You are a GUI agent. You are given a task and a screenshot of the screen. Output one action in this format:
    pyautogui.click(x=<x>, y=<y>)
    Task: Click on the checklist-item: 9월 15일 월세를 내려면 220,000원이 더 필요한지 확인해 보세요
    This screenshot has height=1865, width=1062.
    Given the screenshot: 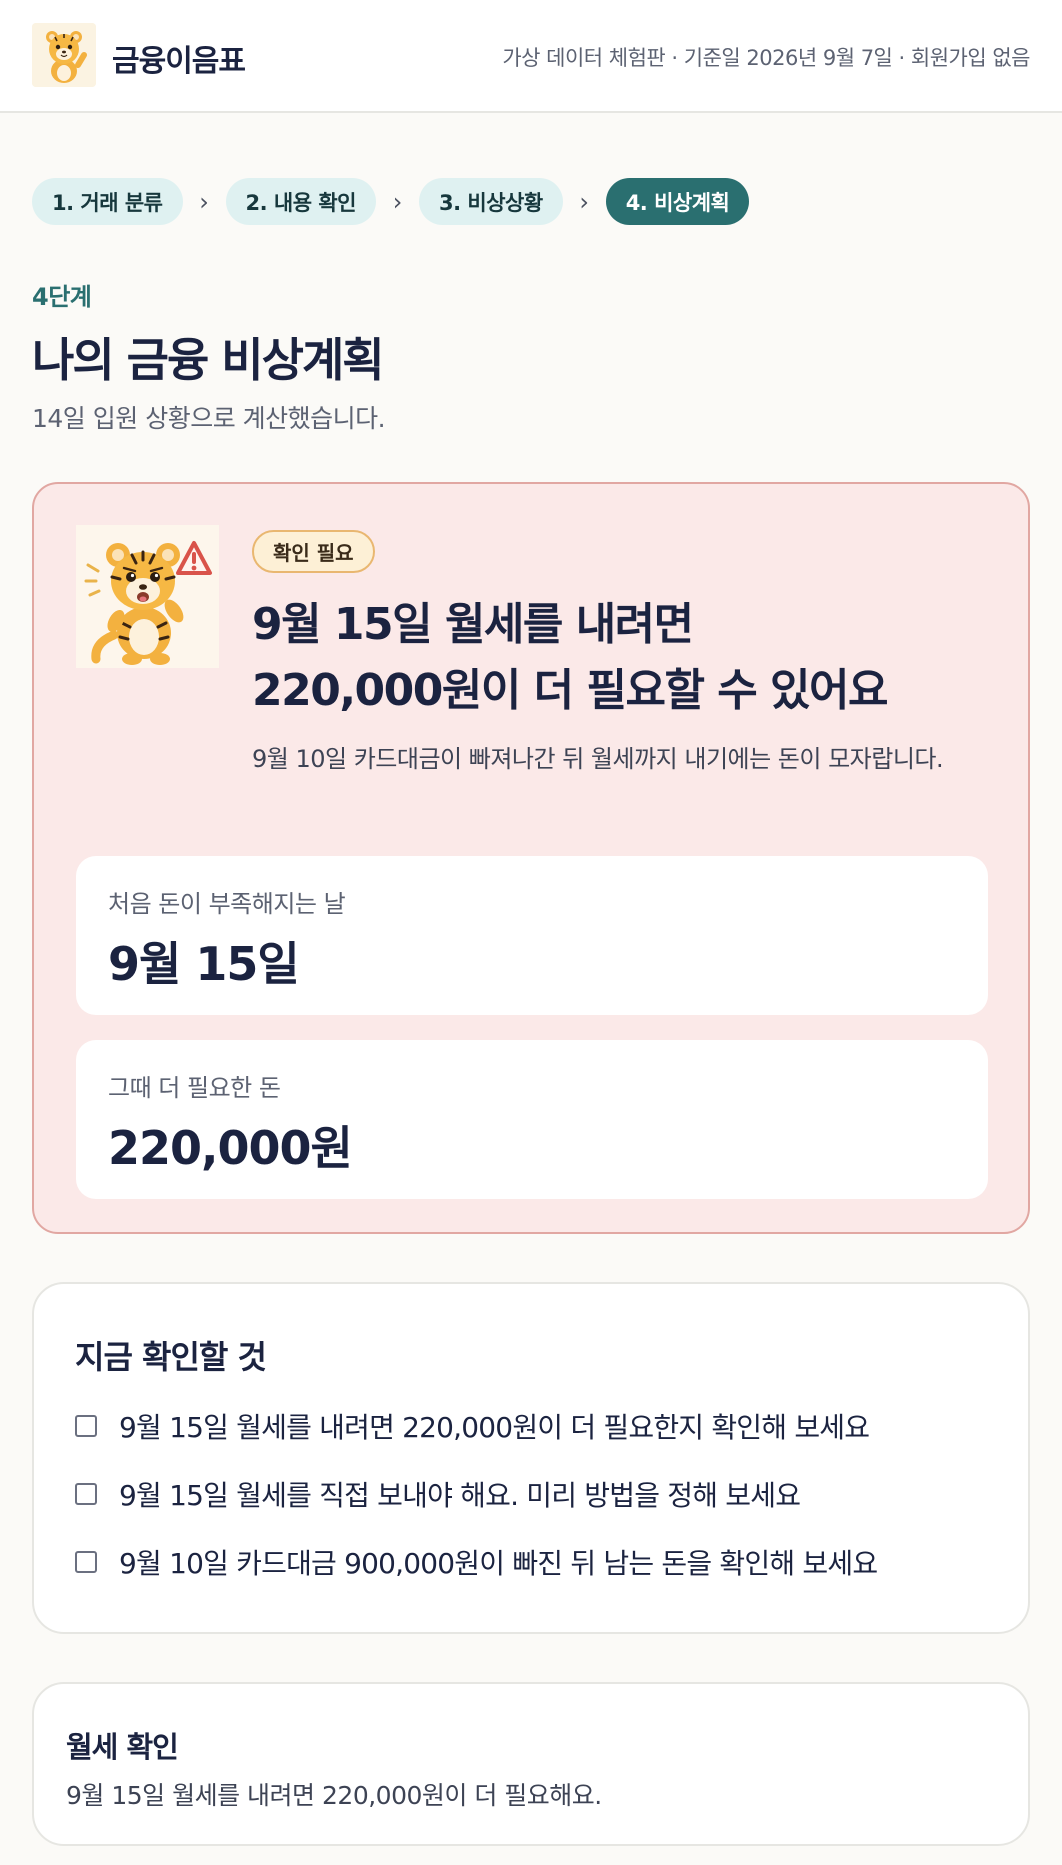 What is the action you would take?
    pyautogui.click(x=472, y=1426)
    